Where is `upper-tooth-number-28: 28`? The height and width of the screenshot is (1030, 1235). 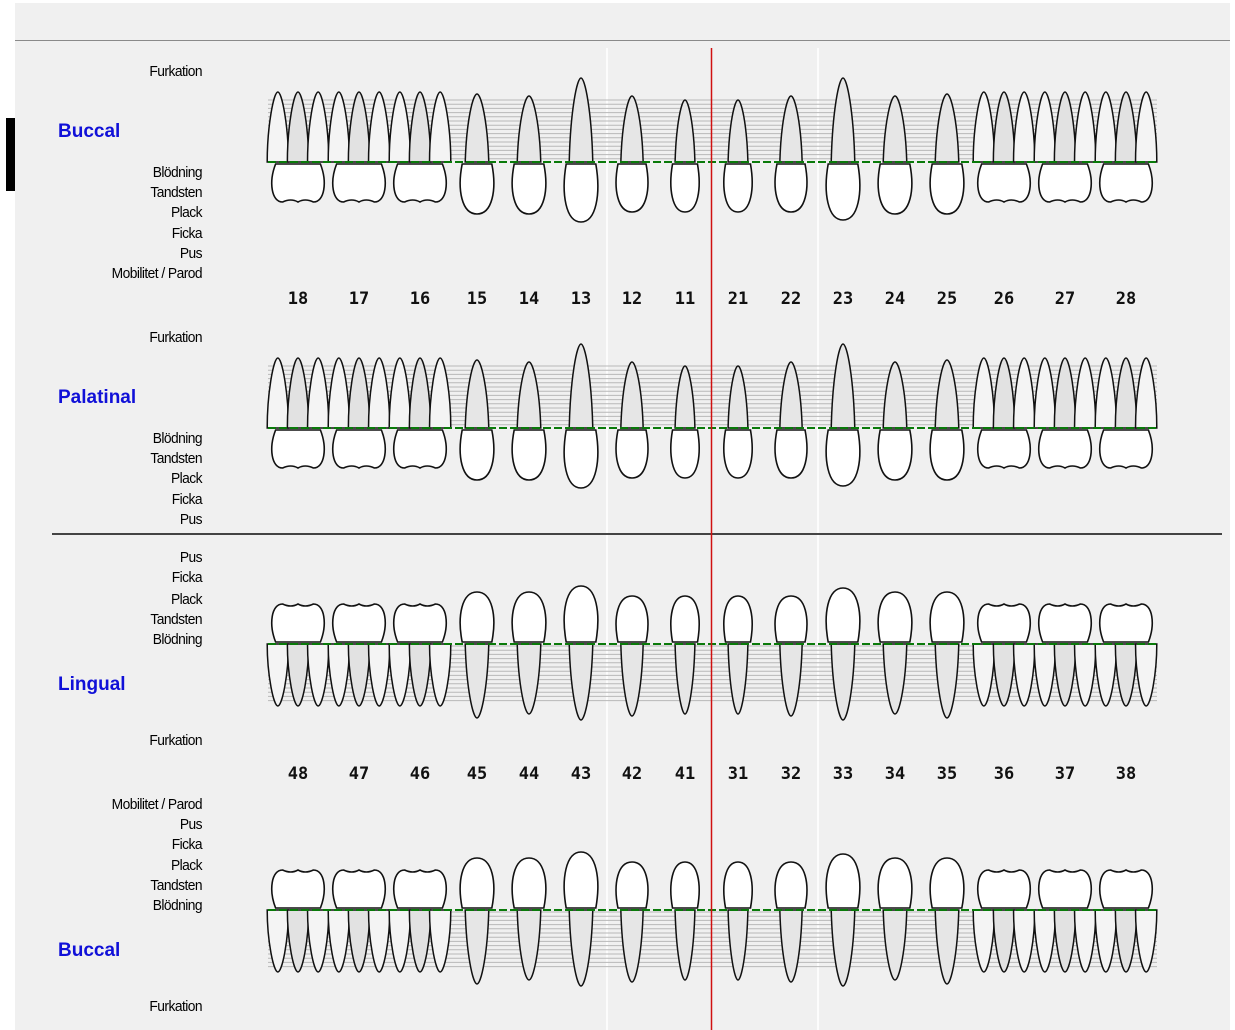
upper-tooth-number-28: 28 is located at coordinates (1126, 299).